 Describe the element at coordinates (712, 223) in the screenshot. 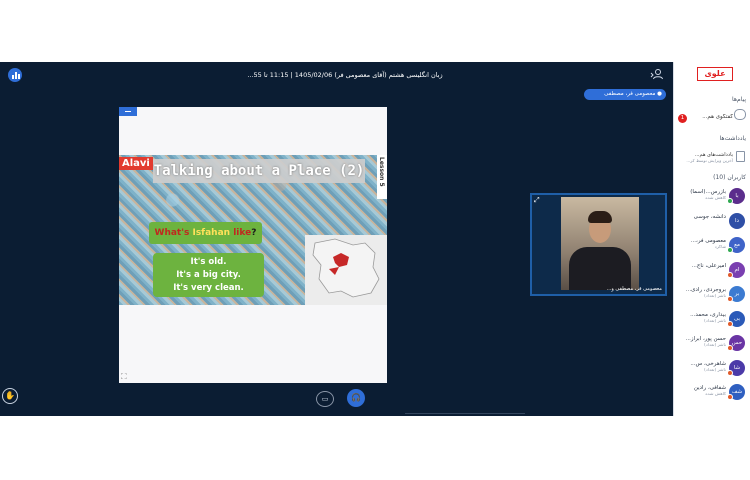

I see `user-list-item: دا دانشه، جوسی` at that location.